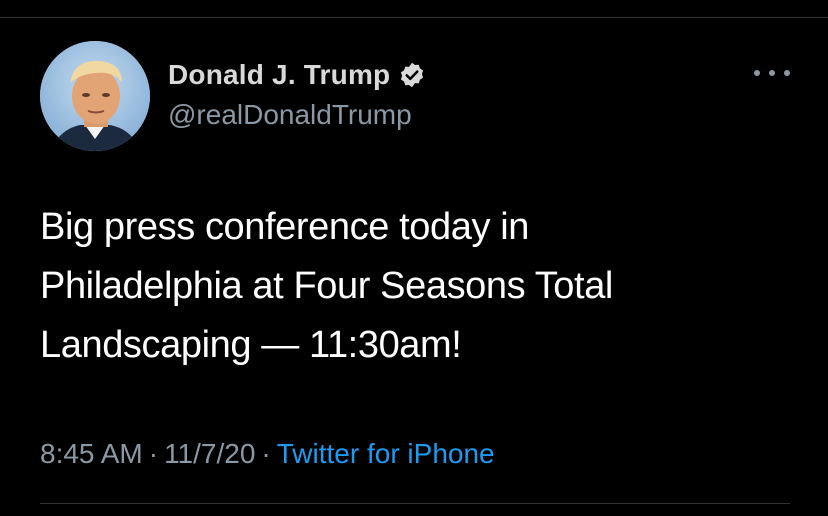 This screenshot has width=828, height=516. I want to click on avatar-image, so click(95, 96).